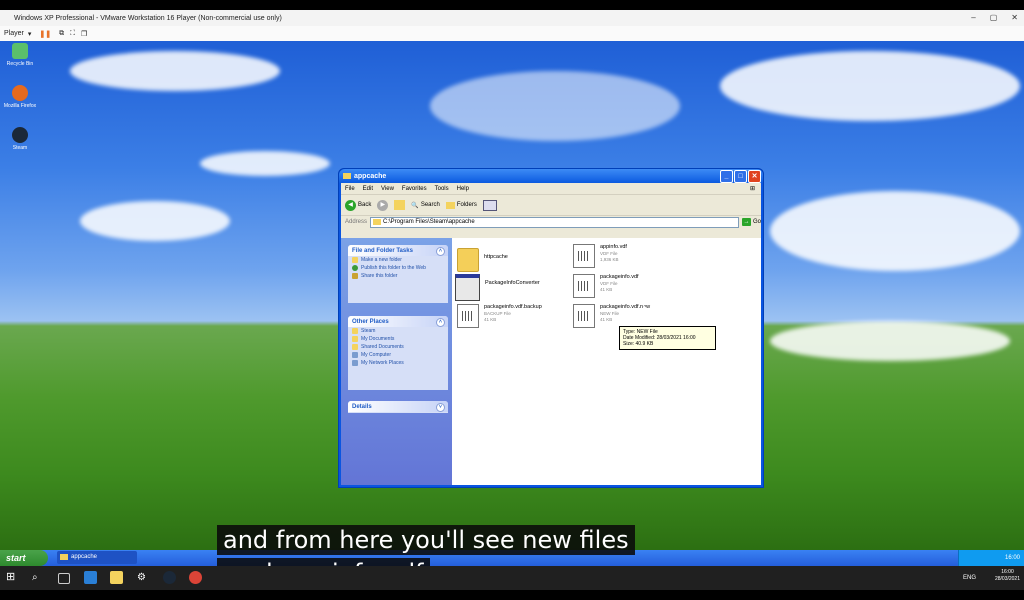 This screenshot has height=600, width=1024. What do you see at coordinates (20, 139) in the screenshot?
I see `desktop-icon-steam: Steam` at bounding box center [20, 139].